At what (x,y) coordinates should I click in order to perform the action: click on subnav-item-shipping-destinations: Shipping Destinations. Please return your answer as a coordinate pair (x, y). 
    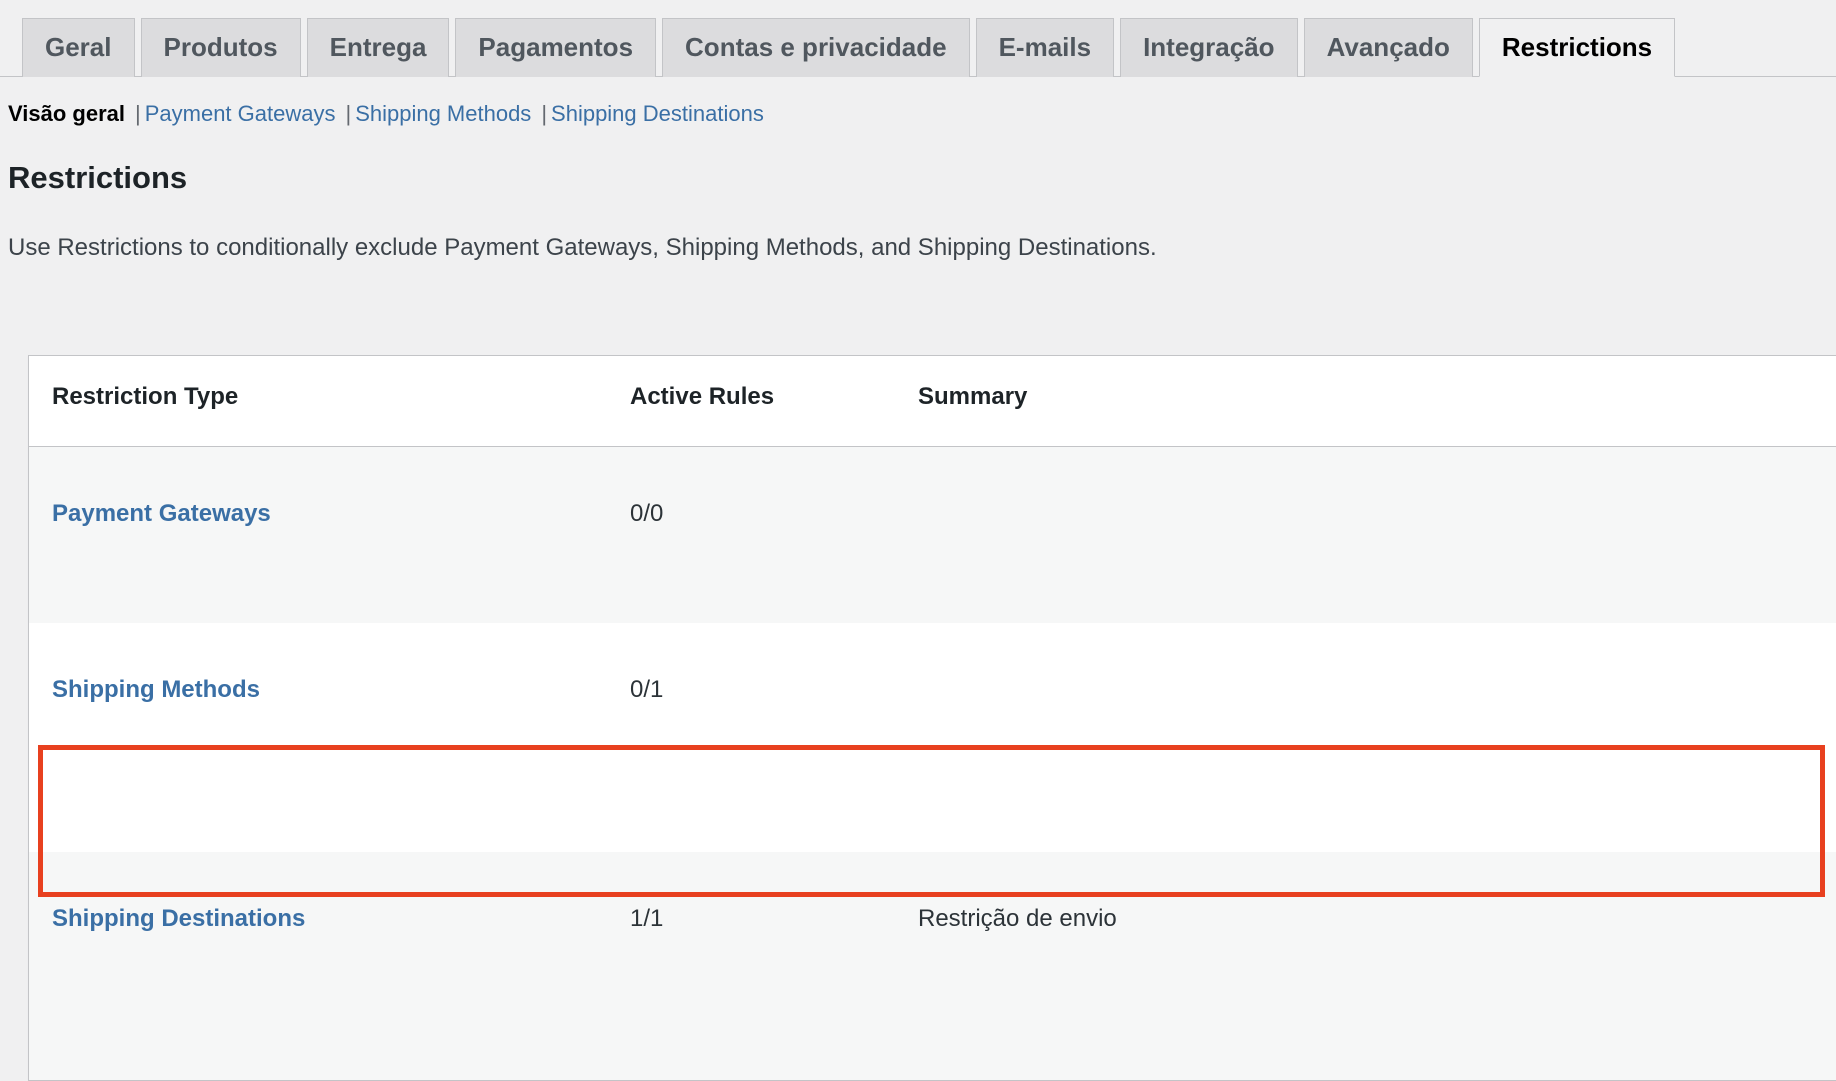
    Looking at the image, I should click on (657, 114).